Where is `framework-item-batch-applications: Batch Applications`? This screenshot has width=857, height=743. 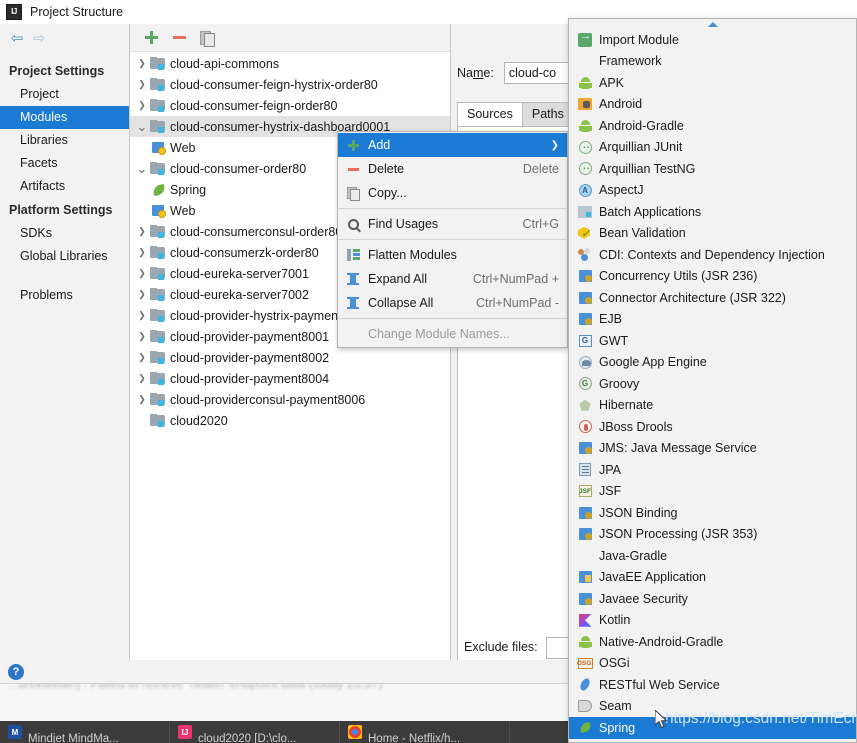
framework-item-batch-applications: Batch Applications is located at coordinates (712, 212).